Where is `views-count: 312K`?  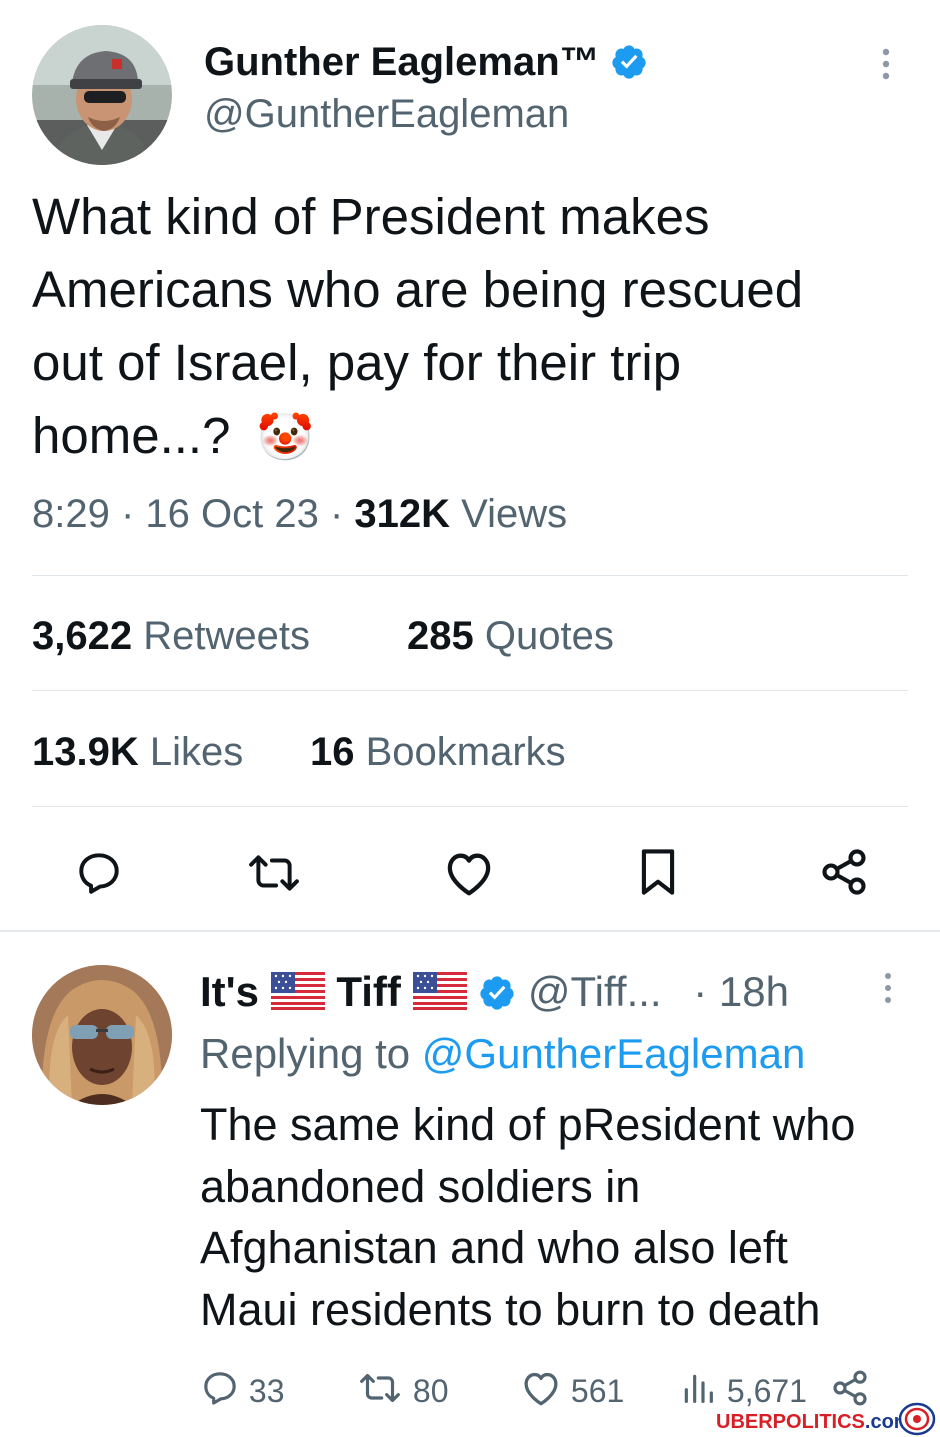 views-count: 312K is located at coordinates (402, 514).